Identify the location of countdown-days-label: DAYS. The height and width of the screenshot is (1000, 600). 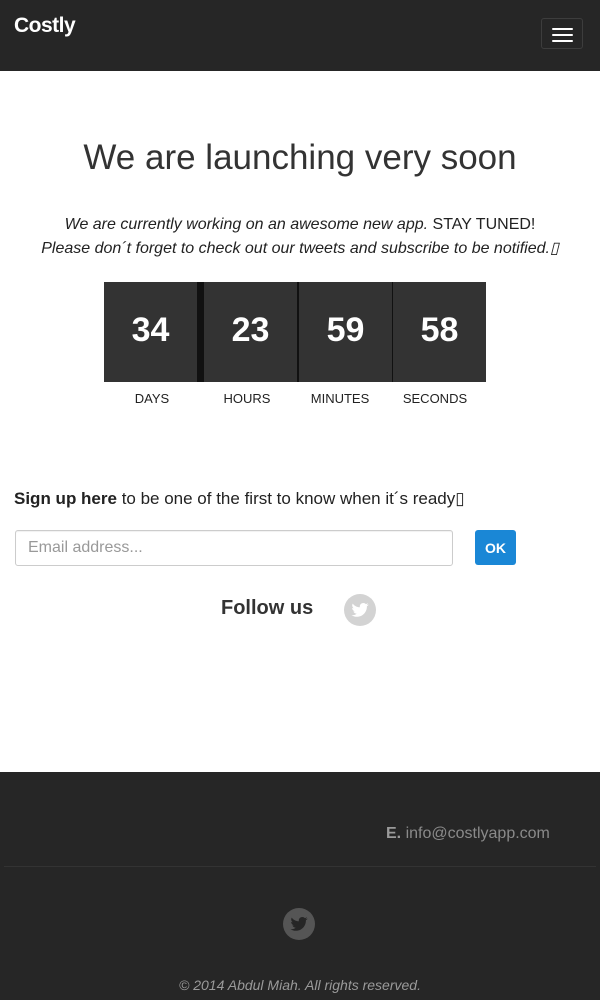
(152, 398).